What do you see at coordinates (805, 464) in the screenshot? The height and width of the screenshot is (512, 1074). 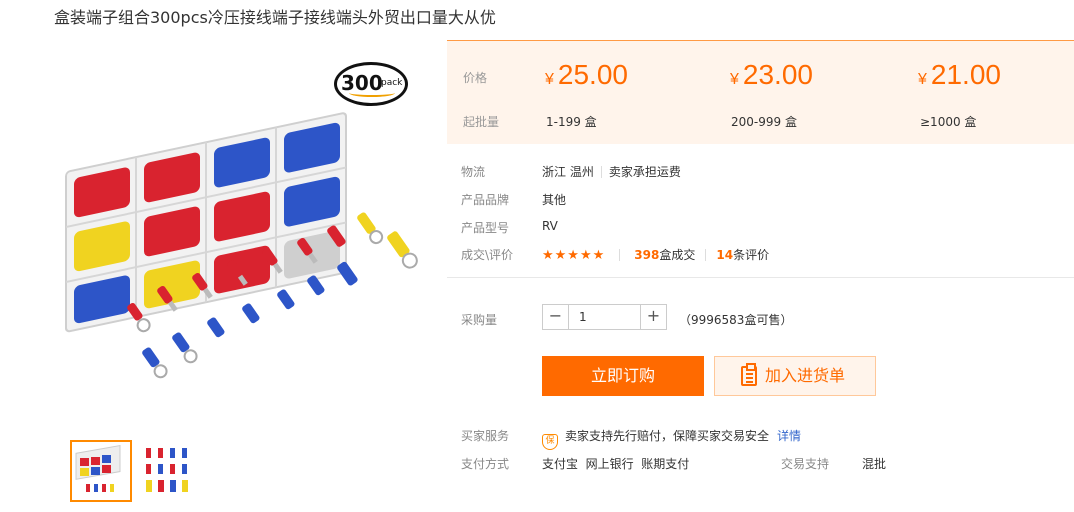 I see `trade-support-label: 交易支持` at bounding box center [805, 464].